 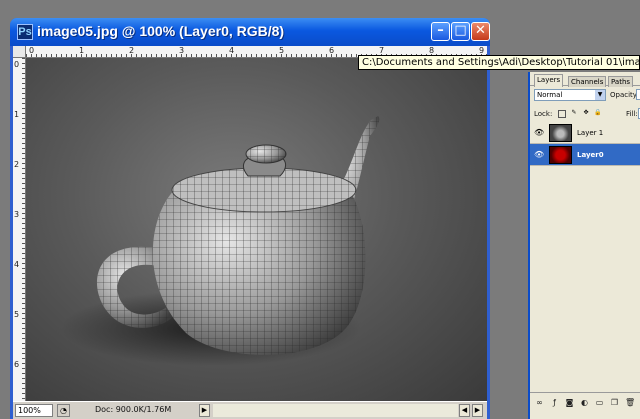 What do you see at coordinates (569, 402) in the screenshot?
I see `mask-icon: ◙` at bounding box center [569, 402].